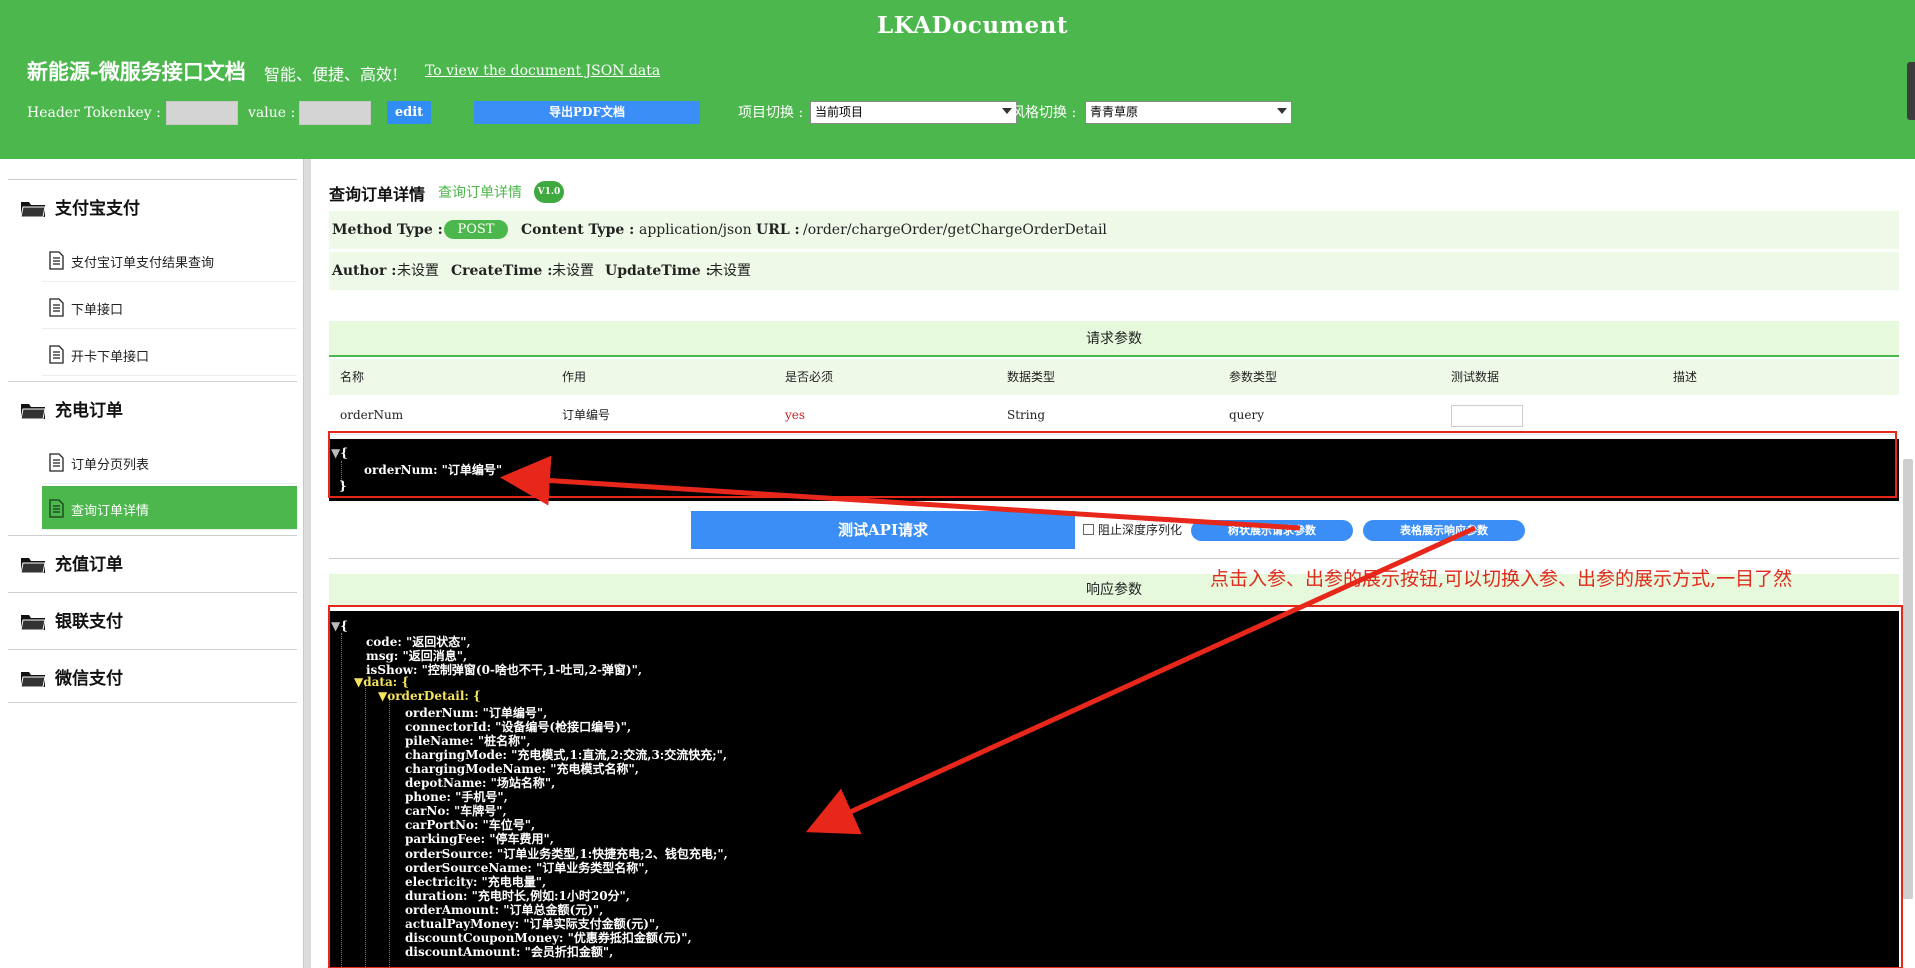 The width and height of the screenshot is (1915, 968). I want to click on json-key: orderDetail: {, so click(434, 696).